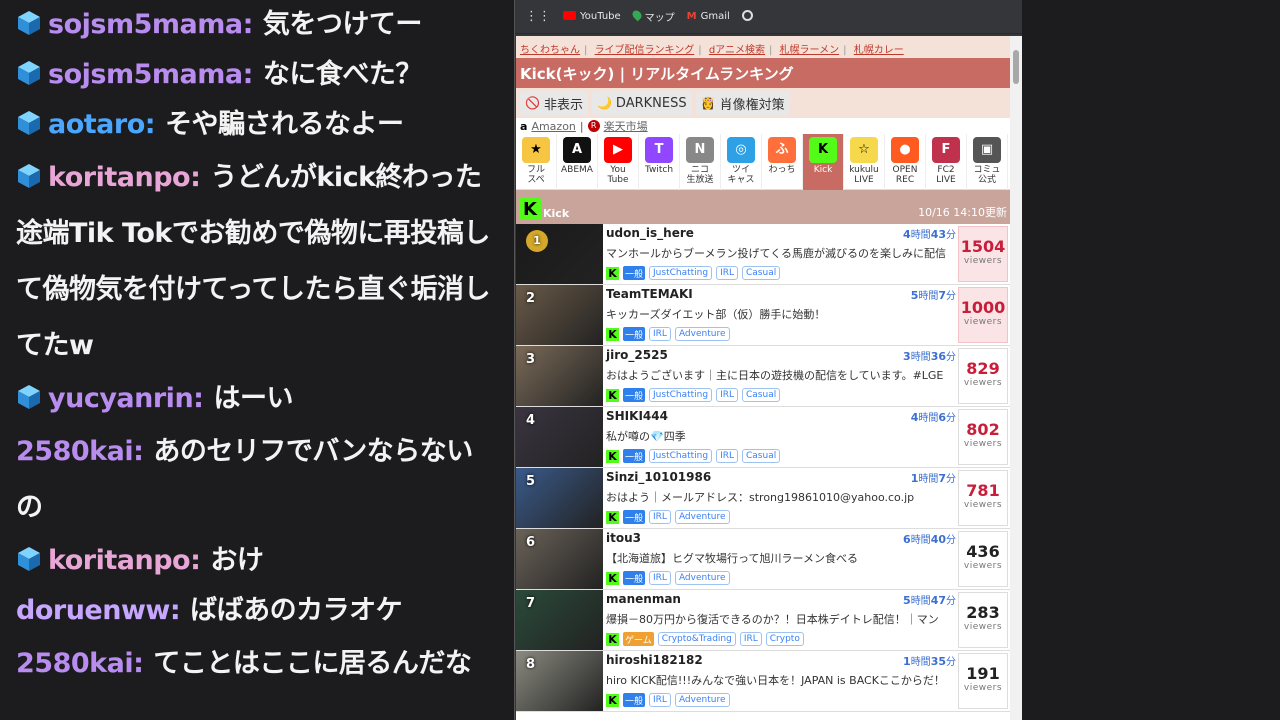 The width and height of the screenshot is (1280, 720). What do you see at coordinates (531, 420) in the screenshot?
I see `rank-number: 4` at bounding box center [531, 420].